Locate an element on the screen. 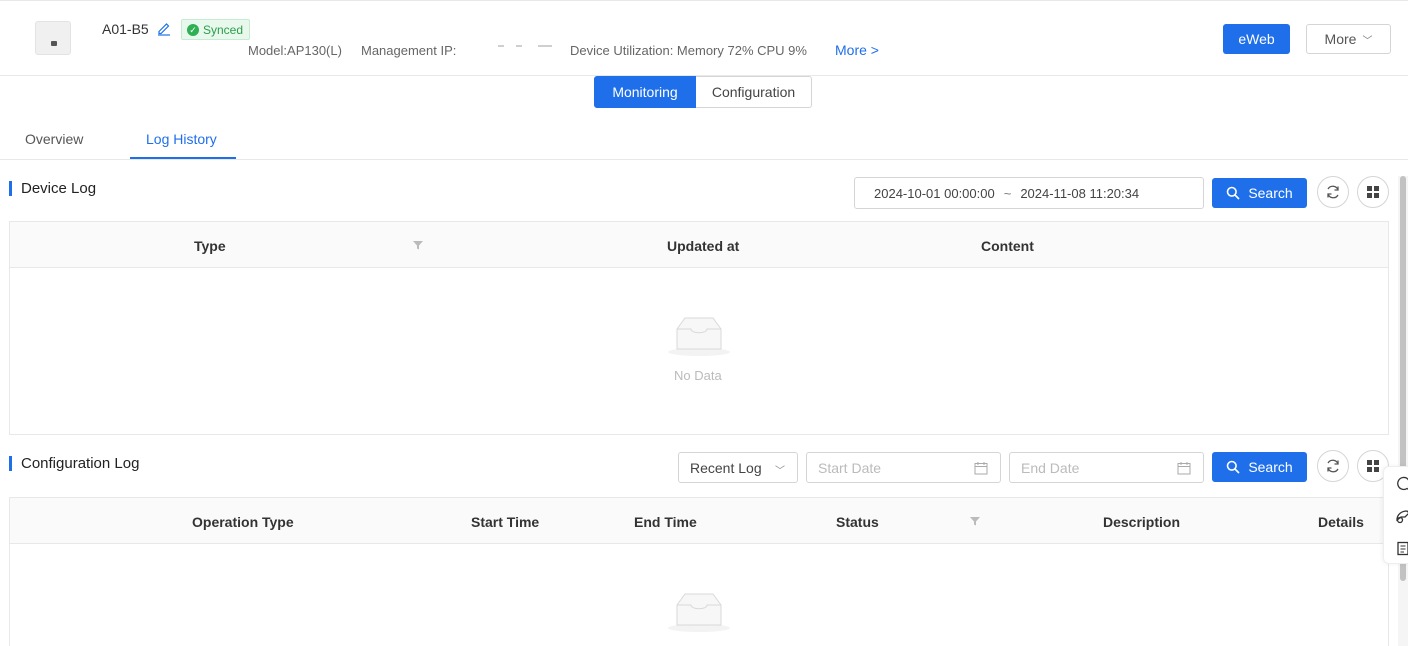  management-ip-label: Management IP: is located at coordinates (409, 50).